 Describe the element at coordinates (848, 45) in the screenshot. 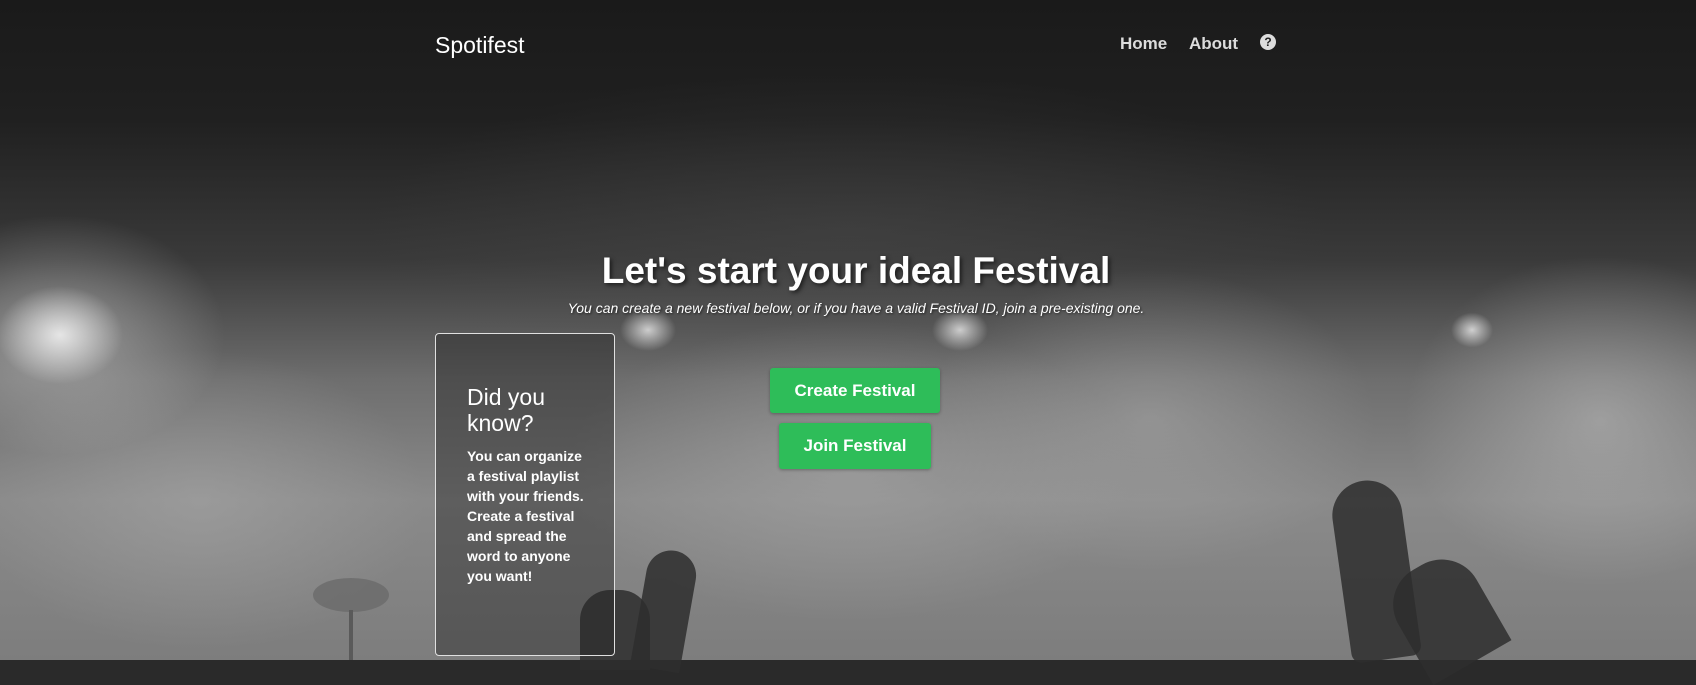

I see `navbar: Spotifest Home About ?` at that location.